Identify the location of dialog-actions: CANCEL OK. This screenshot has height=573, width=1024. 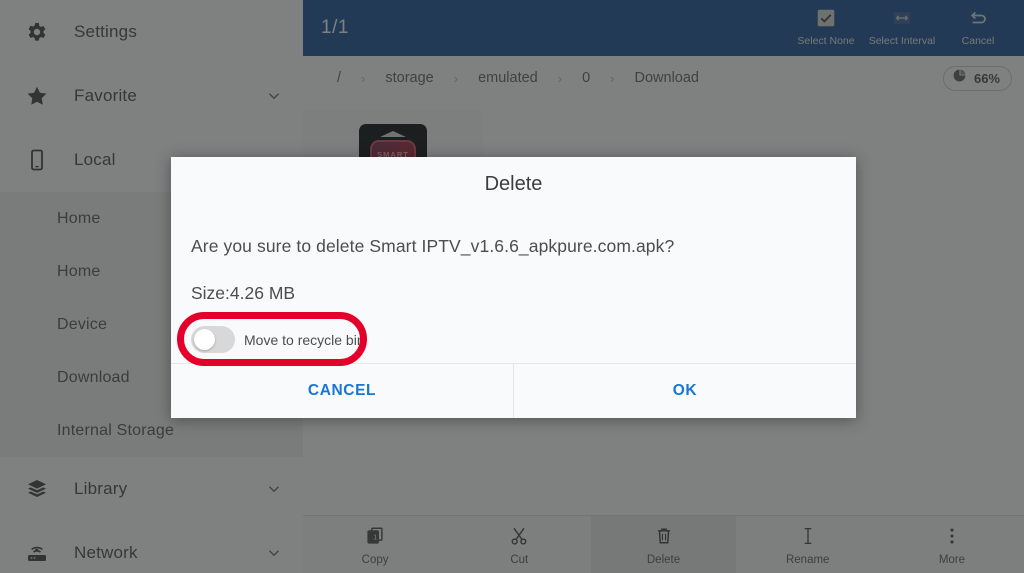
(513, 390).